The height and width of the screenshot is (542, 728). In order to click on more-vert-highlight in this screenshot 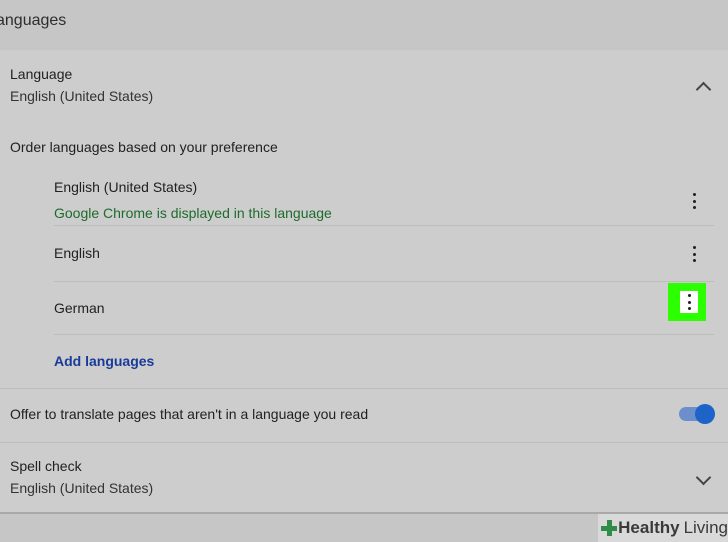, I will do `click(687, 302)`.